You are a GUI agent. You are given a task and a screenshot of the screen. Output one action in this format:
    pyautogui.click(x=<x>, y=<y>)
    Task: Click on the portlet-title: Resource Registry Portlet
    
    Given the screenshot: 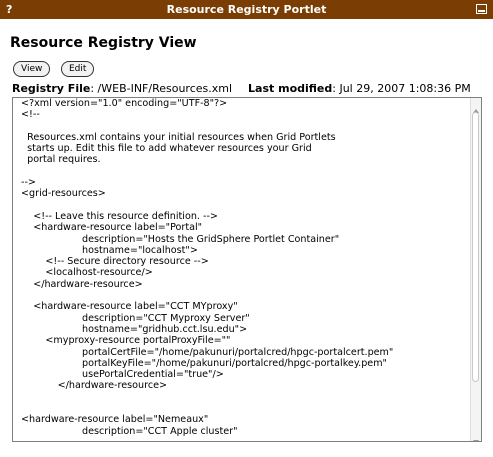 What is the action you would take?
    pyautogui.click(x=246, y=9)
    